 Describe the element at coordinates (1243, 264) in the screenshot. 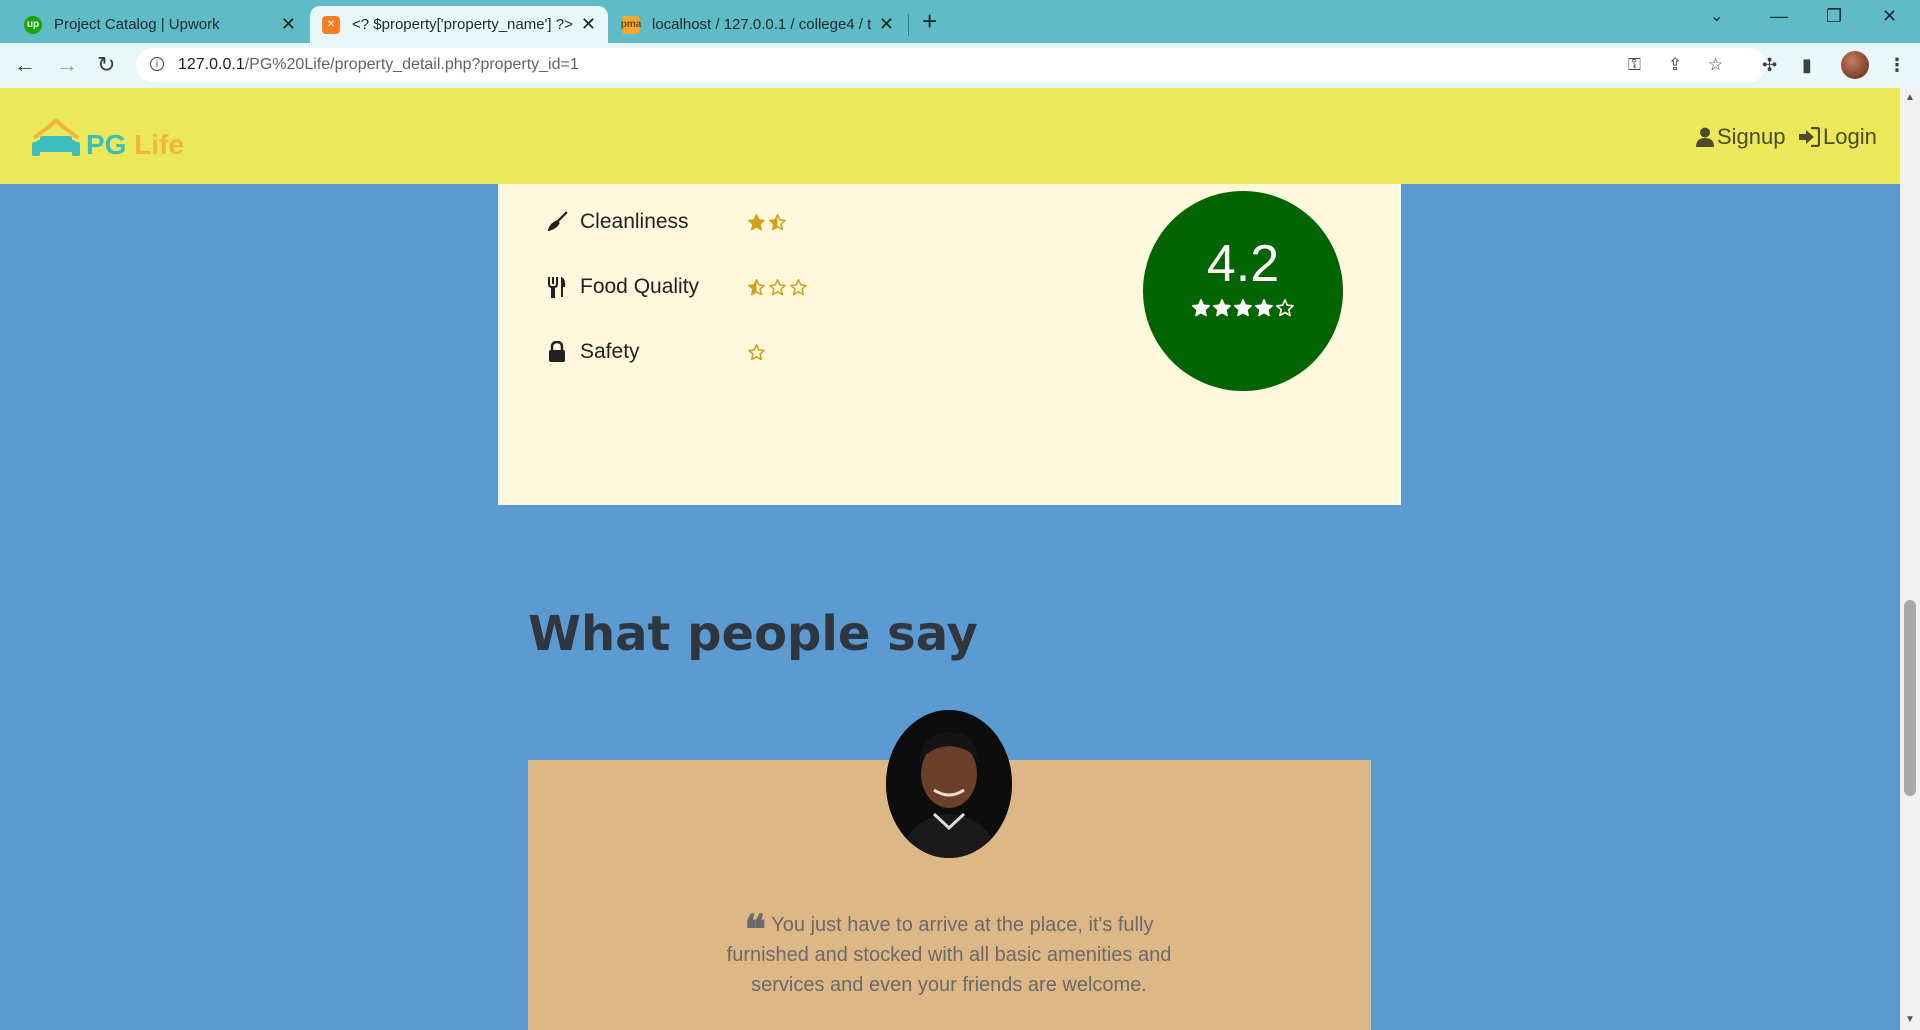

I see `overall-rating-value: 4.2` at that location.